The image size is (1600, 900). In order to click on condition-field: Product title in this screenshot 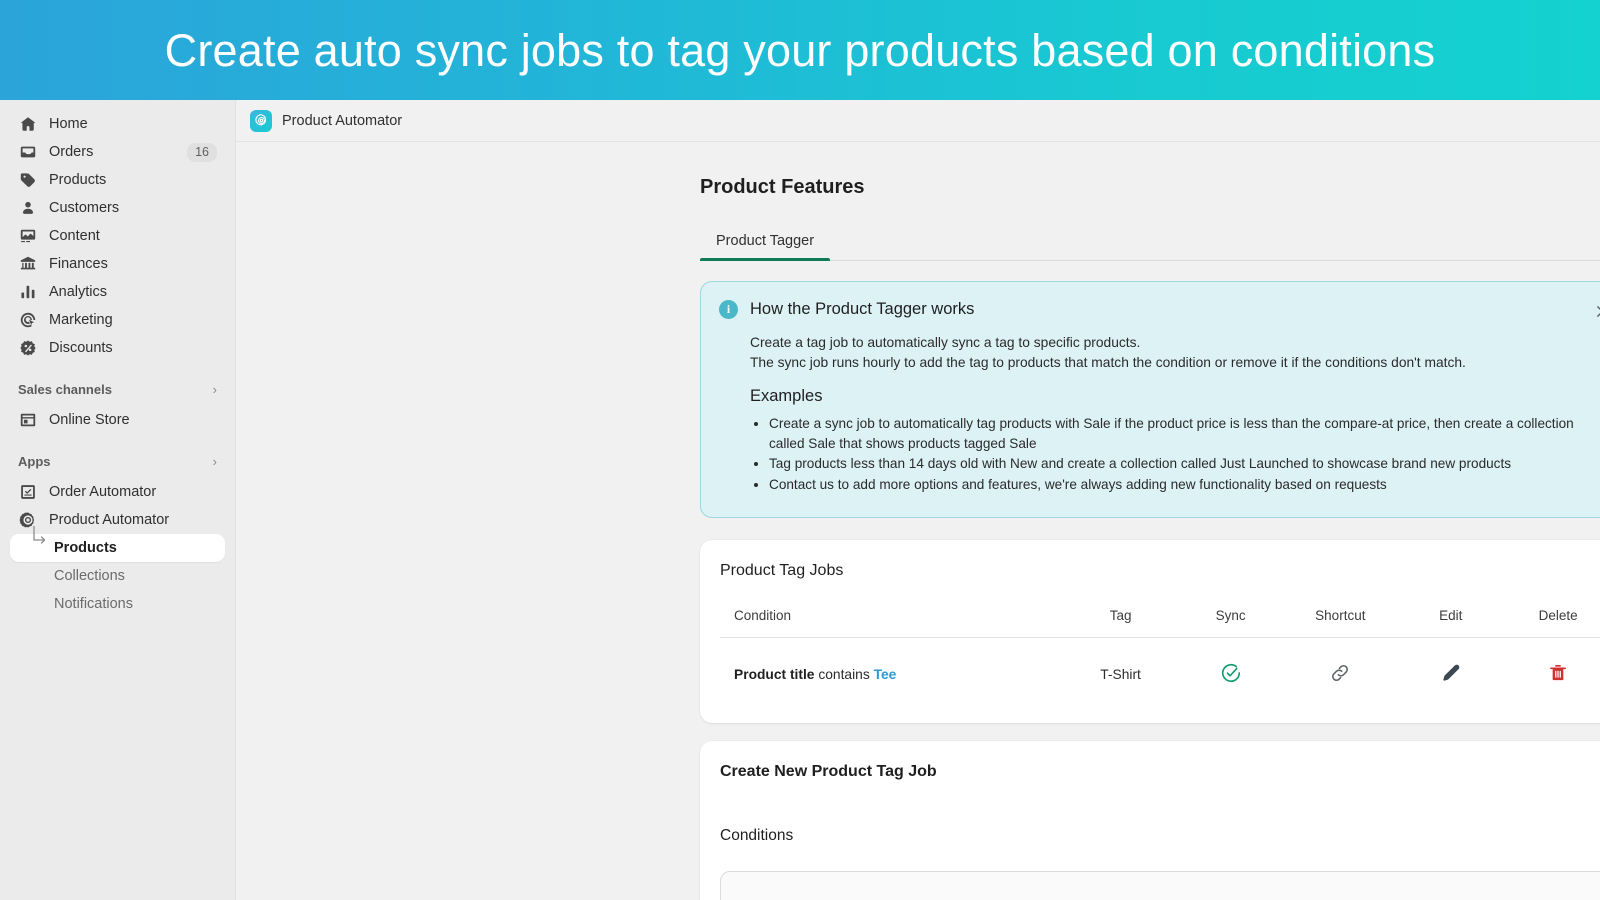, I will do `click(774, 674)`.